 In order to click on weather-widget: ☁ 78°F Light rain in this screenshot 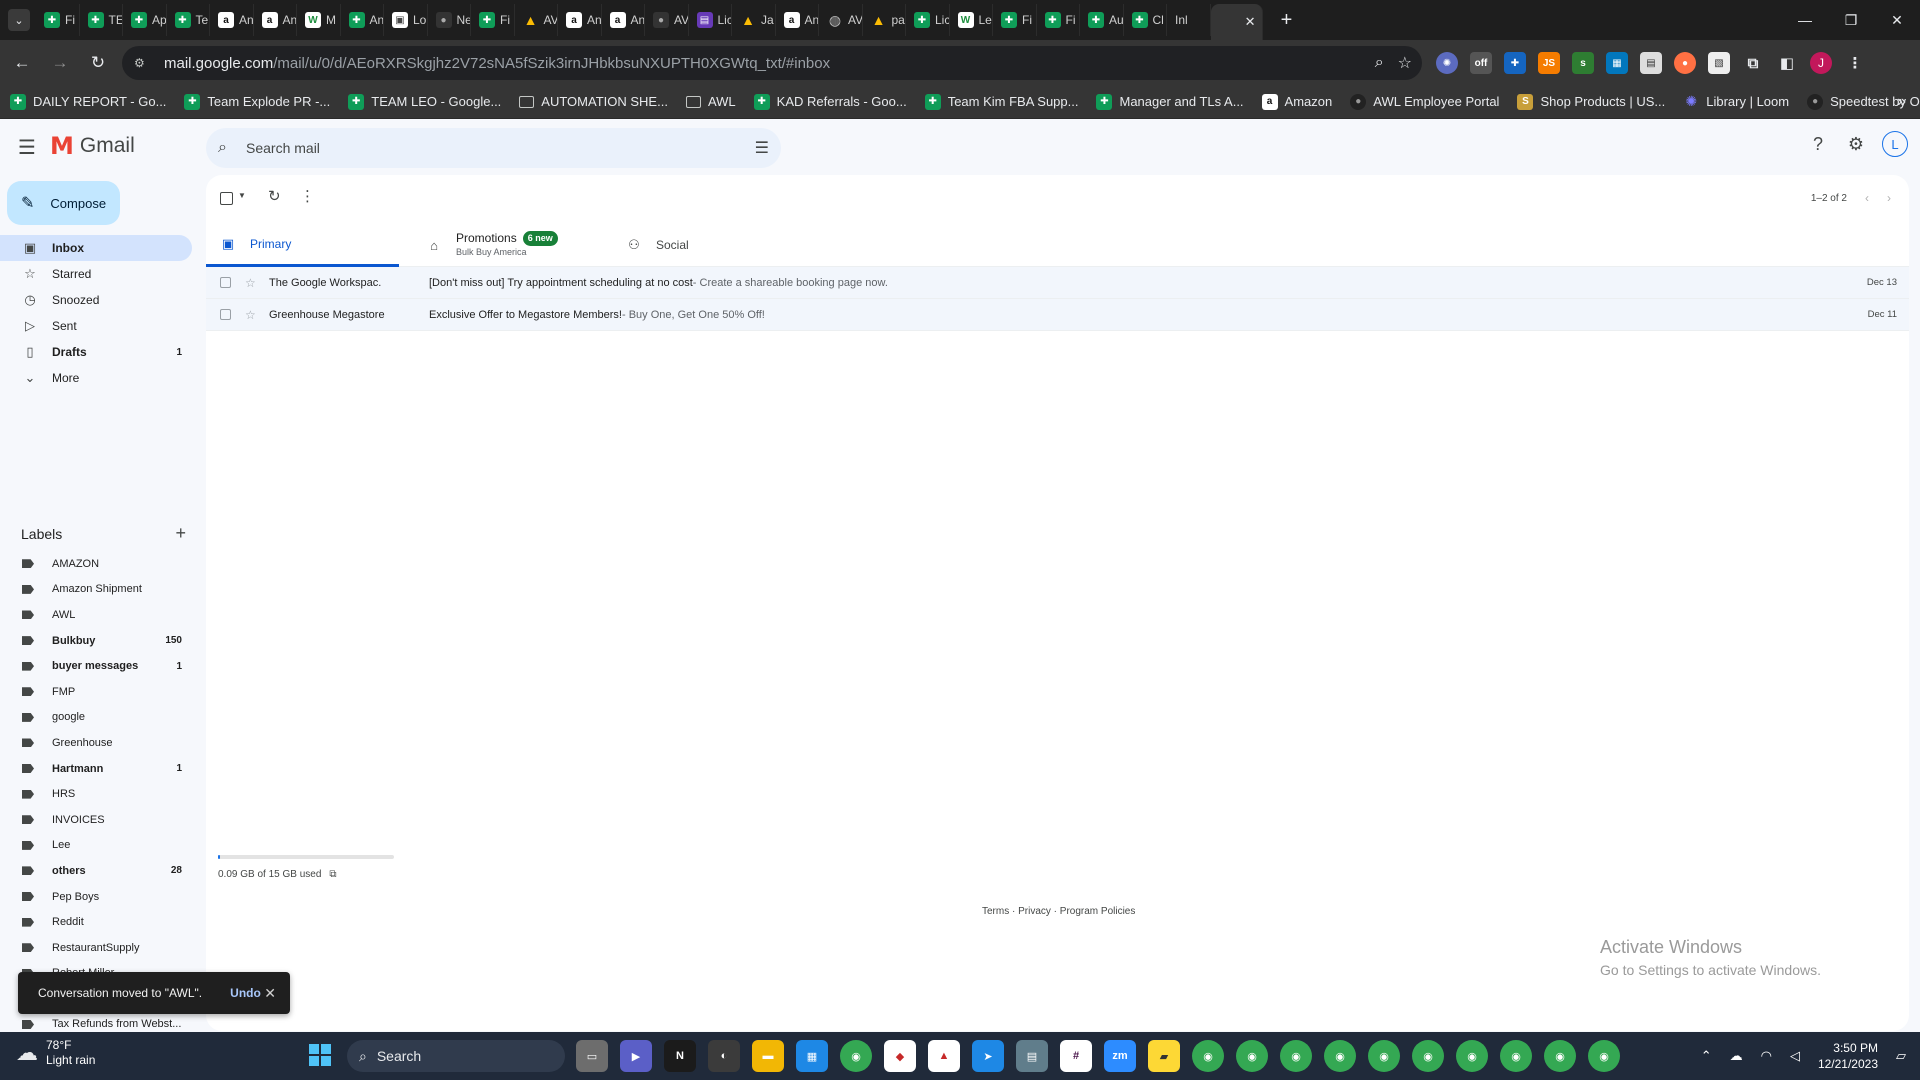, I will do `click(55, 1053)`.